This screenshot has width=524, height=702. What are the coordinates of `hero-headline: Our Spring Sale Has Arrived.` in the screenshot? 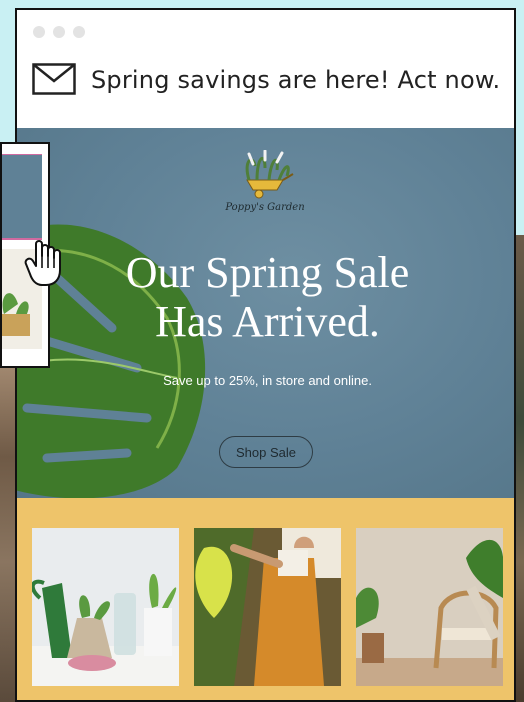 It's located at (265, 297).